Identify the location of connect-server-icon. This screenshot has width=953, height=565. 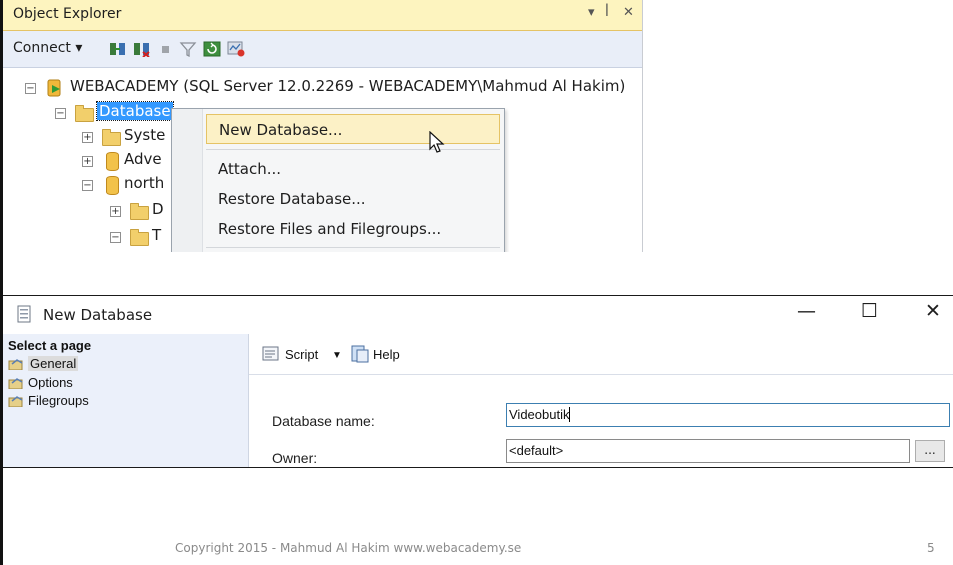
(118, 49).